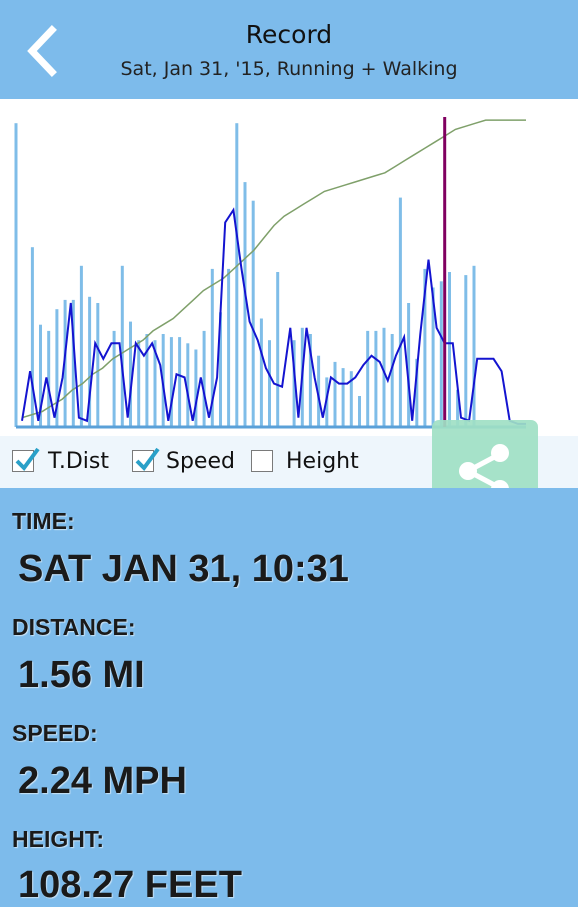  Describe the element at coordinates (322, 461) in the screenshot. I see `height-label: Height` at that location.